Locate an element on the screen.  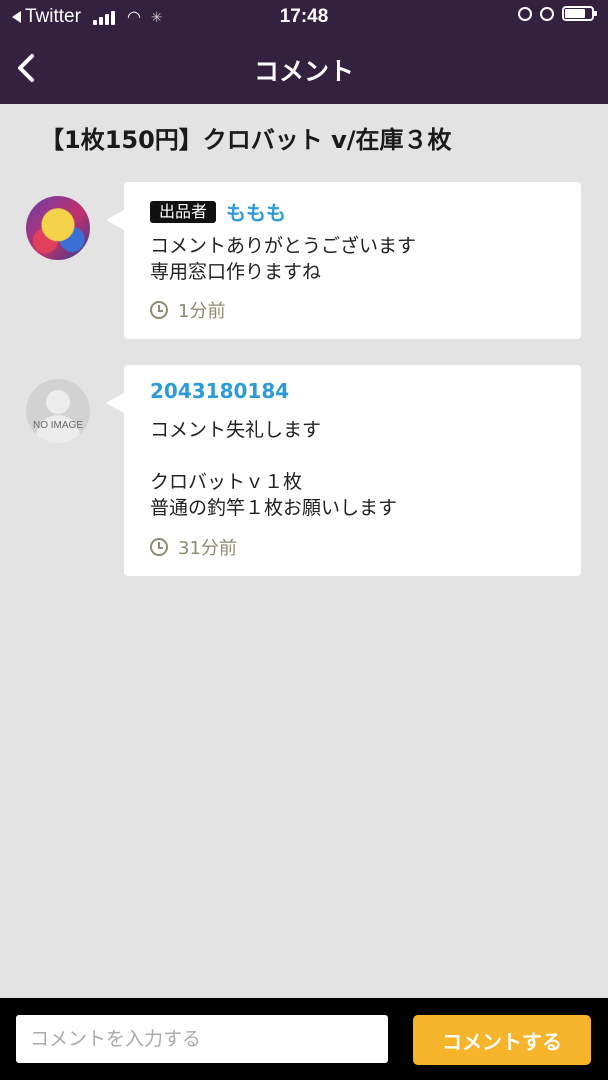
no-image-label: NO IMAGE is located at coordinates (57, 425).